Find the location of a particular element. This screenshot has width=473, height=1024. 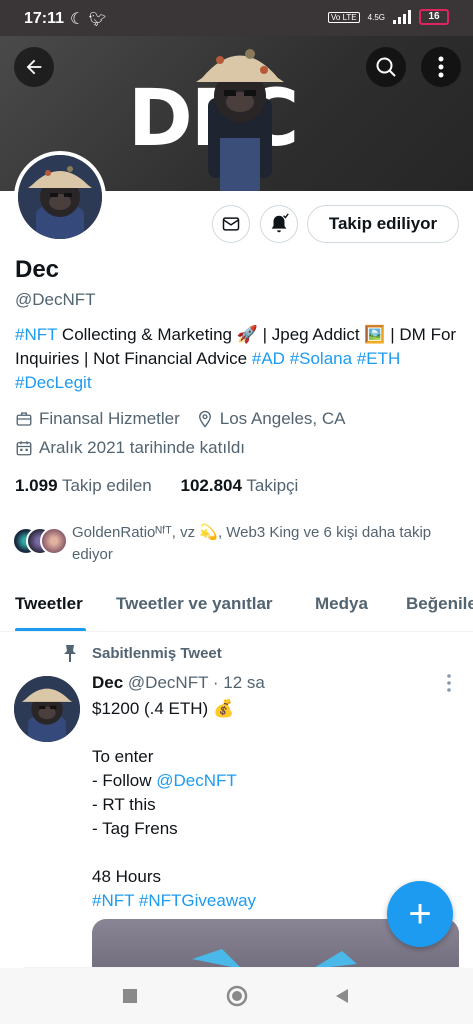

tab-tweets-and-replies: Tweetler ve yanıtlar is located at coordinates (194, 604).